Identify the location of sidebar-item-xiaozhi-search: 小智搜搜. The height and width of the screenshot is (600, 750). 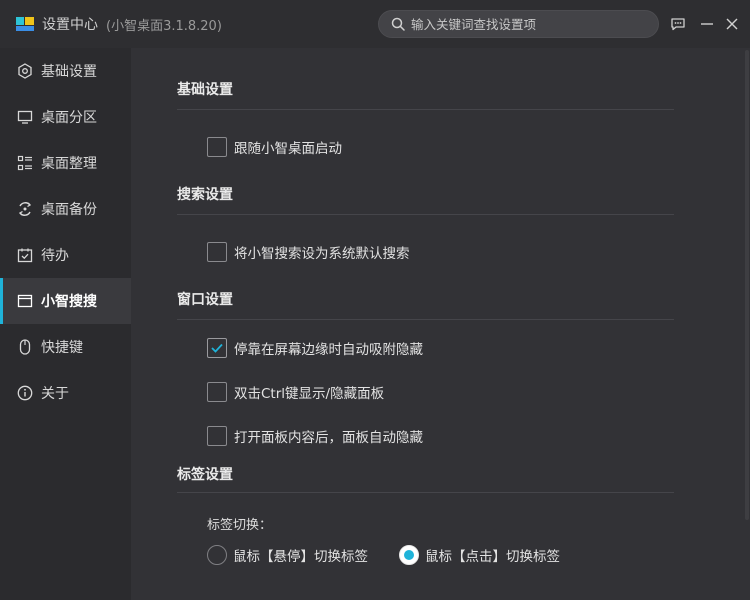
(65, 301).